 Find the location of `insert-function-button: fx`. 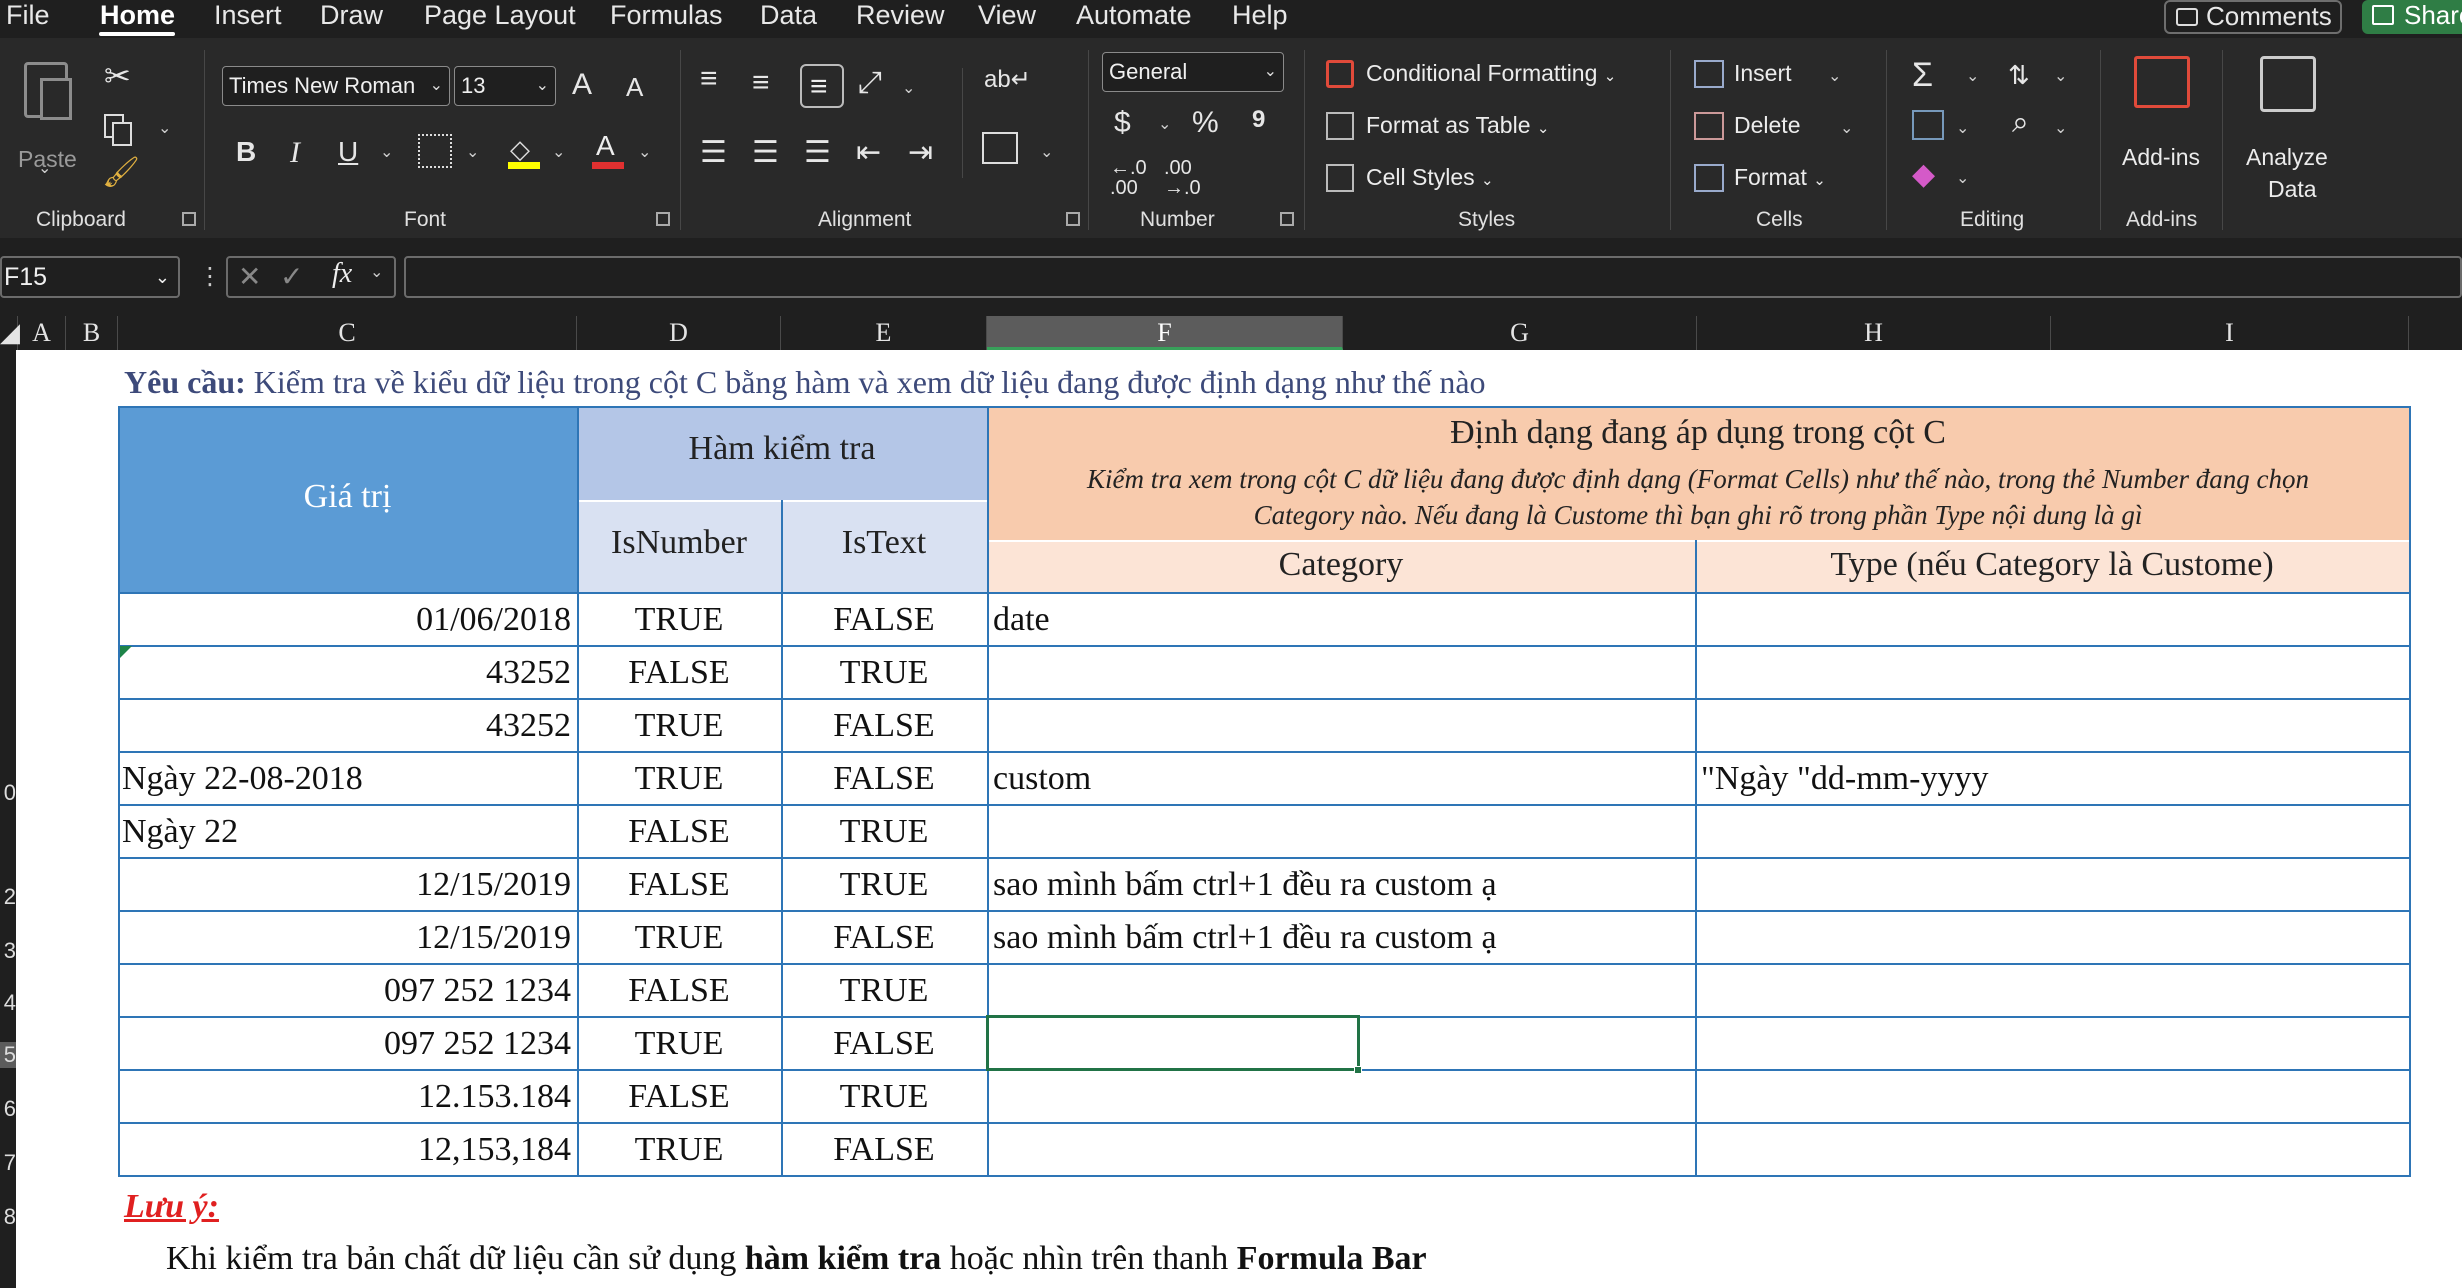

insert-function-button: fx is located at coordinates (342, 274).